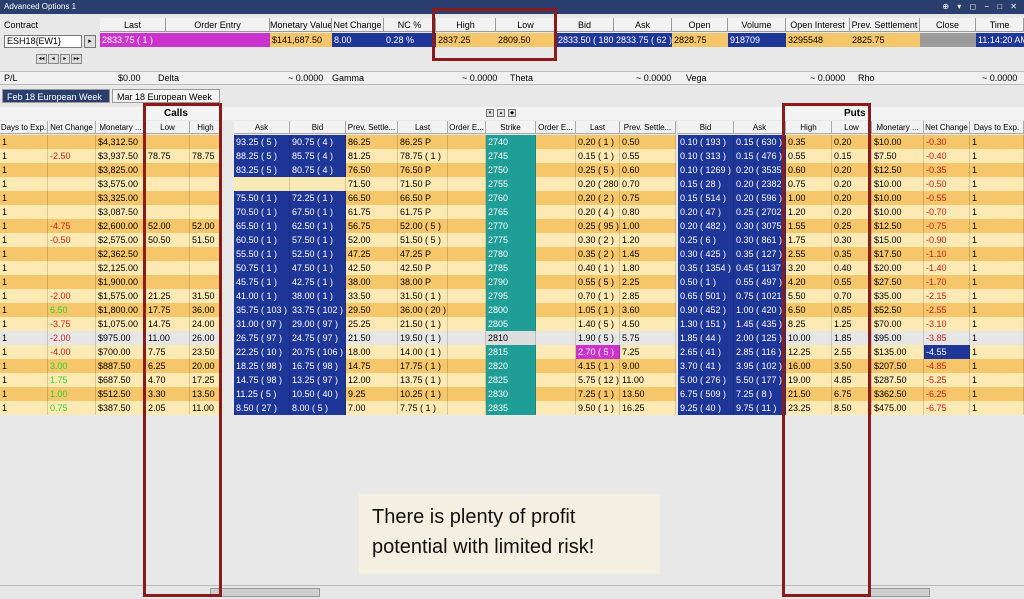 The image size is (1024, 599). What do you see at coordinates (43, 41) in the screenshot?
I see `contract-input: ESH18{EW1}` at bounding box center [43, 41].